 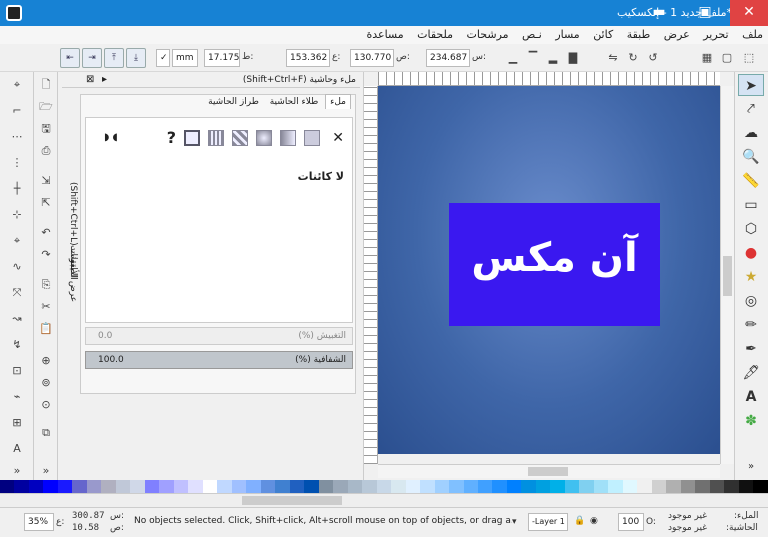 I want to click on new-document-icon: 🗋, so click(x=46, y=85).